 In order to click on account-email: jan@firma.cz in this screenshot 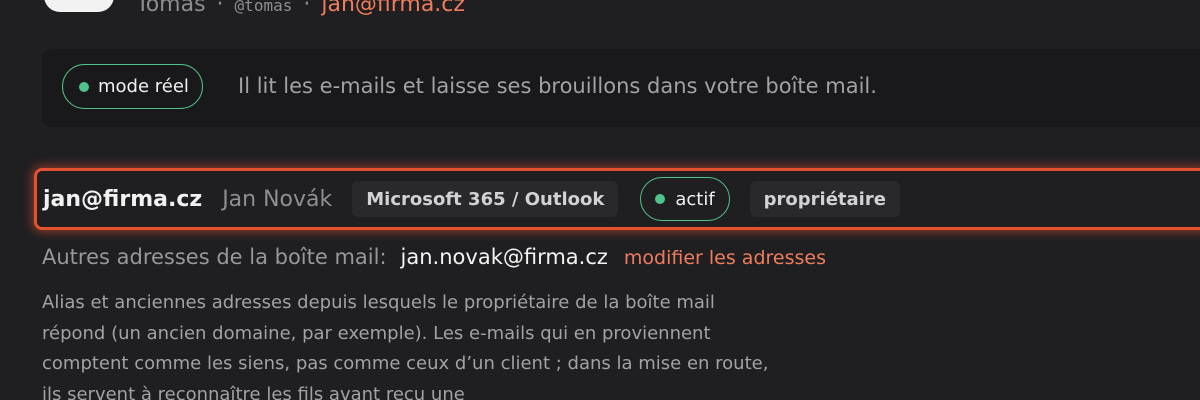, I will do `click(123, 199)`.